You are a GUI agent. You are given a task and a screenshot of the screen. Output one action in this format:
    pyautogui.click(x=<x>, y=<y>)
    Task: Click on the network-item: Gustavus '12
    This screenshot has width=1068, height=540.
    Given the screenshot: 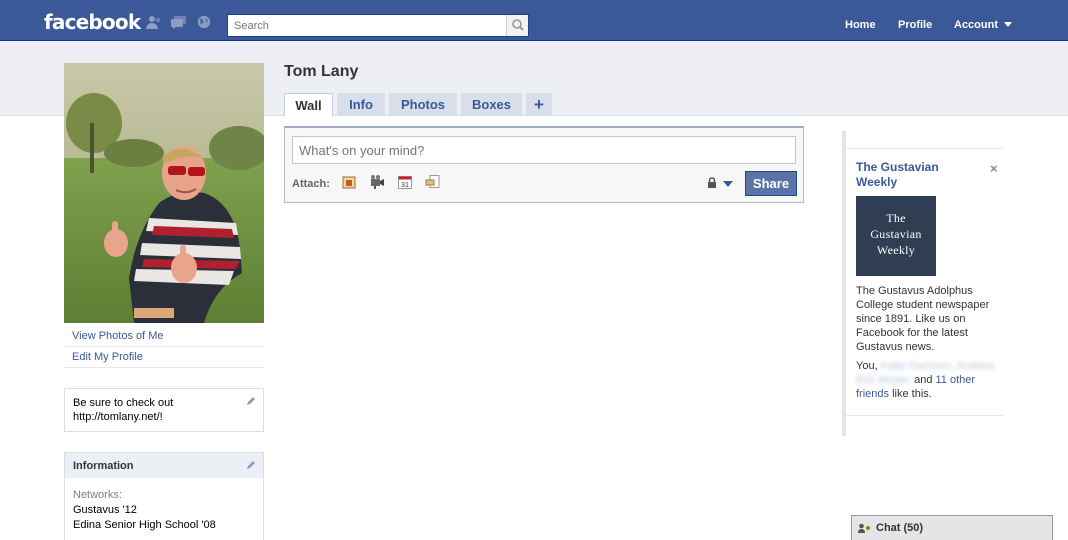 What is the action you would take?
    pyautogui.click(x=164, y=510)
    